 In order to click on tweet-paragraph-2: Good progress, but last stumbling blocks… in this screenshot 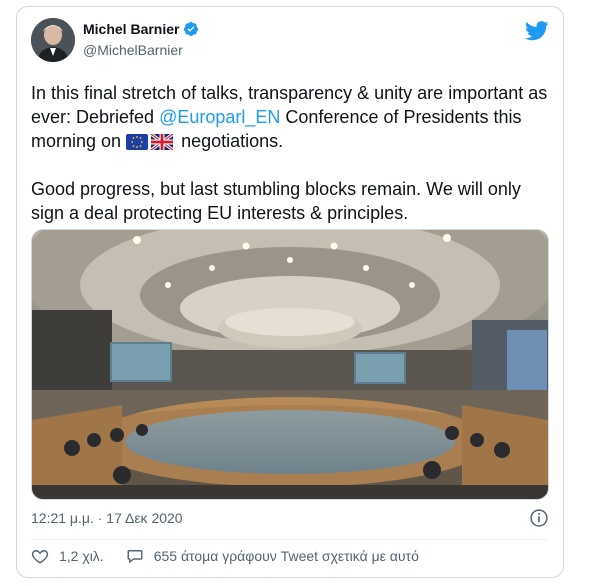, I will do `click(276, 201)`.